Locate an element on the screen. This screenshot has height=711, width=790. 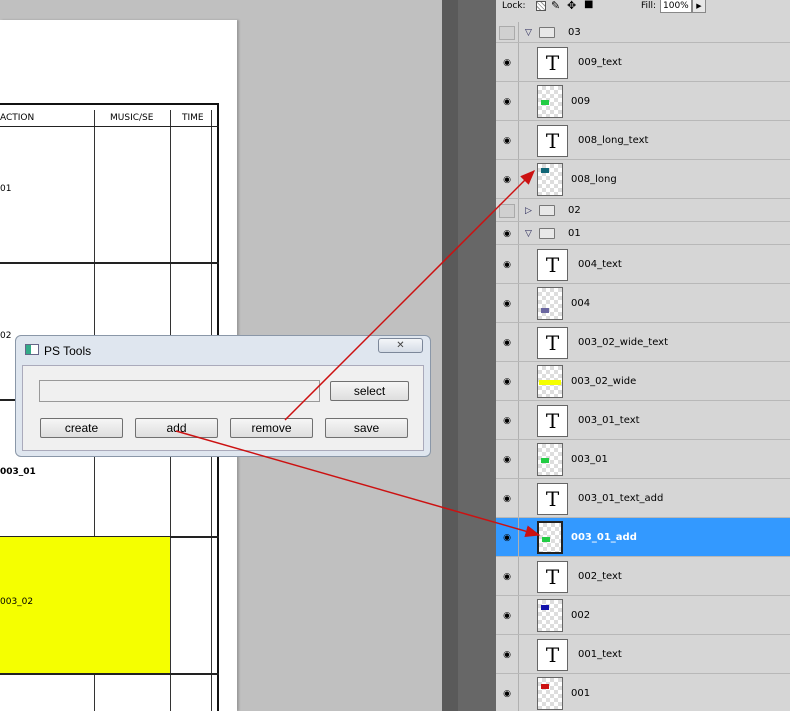
layer-name: 008_long_text is located at coordinates (613, 140).